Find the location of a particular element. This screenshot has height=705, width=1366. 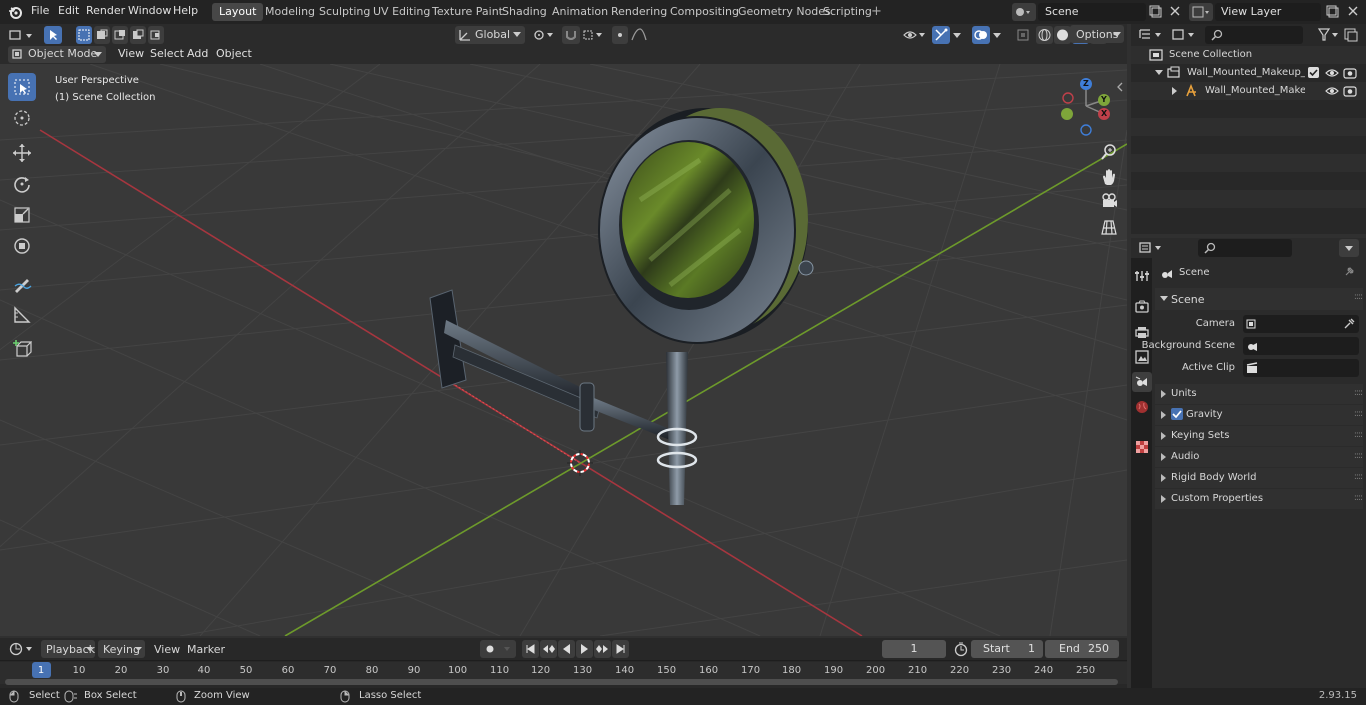

copy-scene-icon is located at coordinates (1155, 11).